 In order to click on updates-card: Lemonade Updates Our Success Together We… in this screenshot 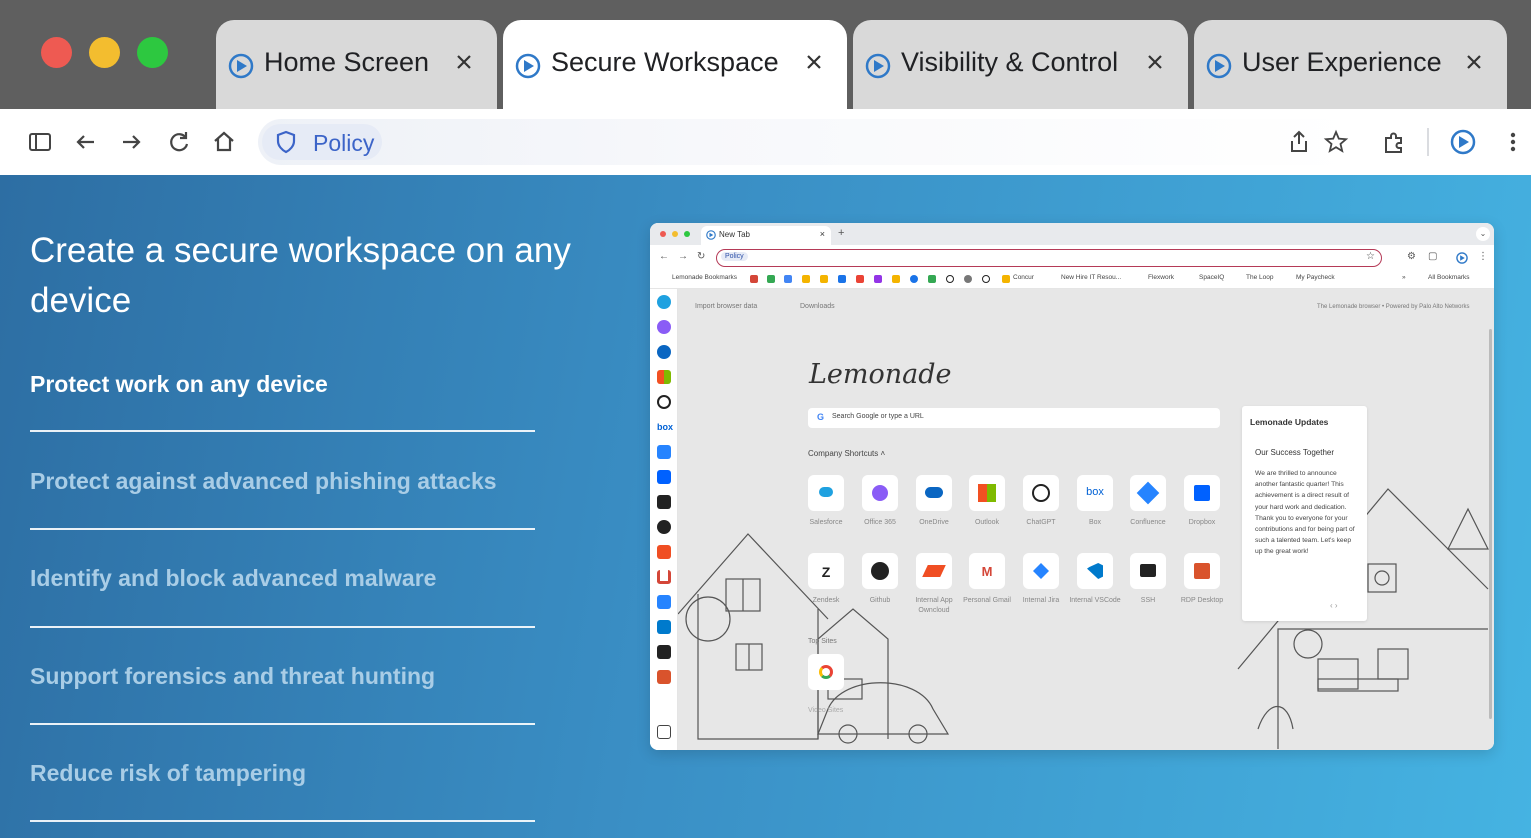, I will do `click(1304, 513)`.